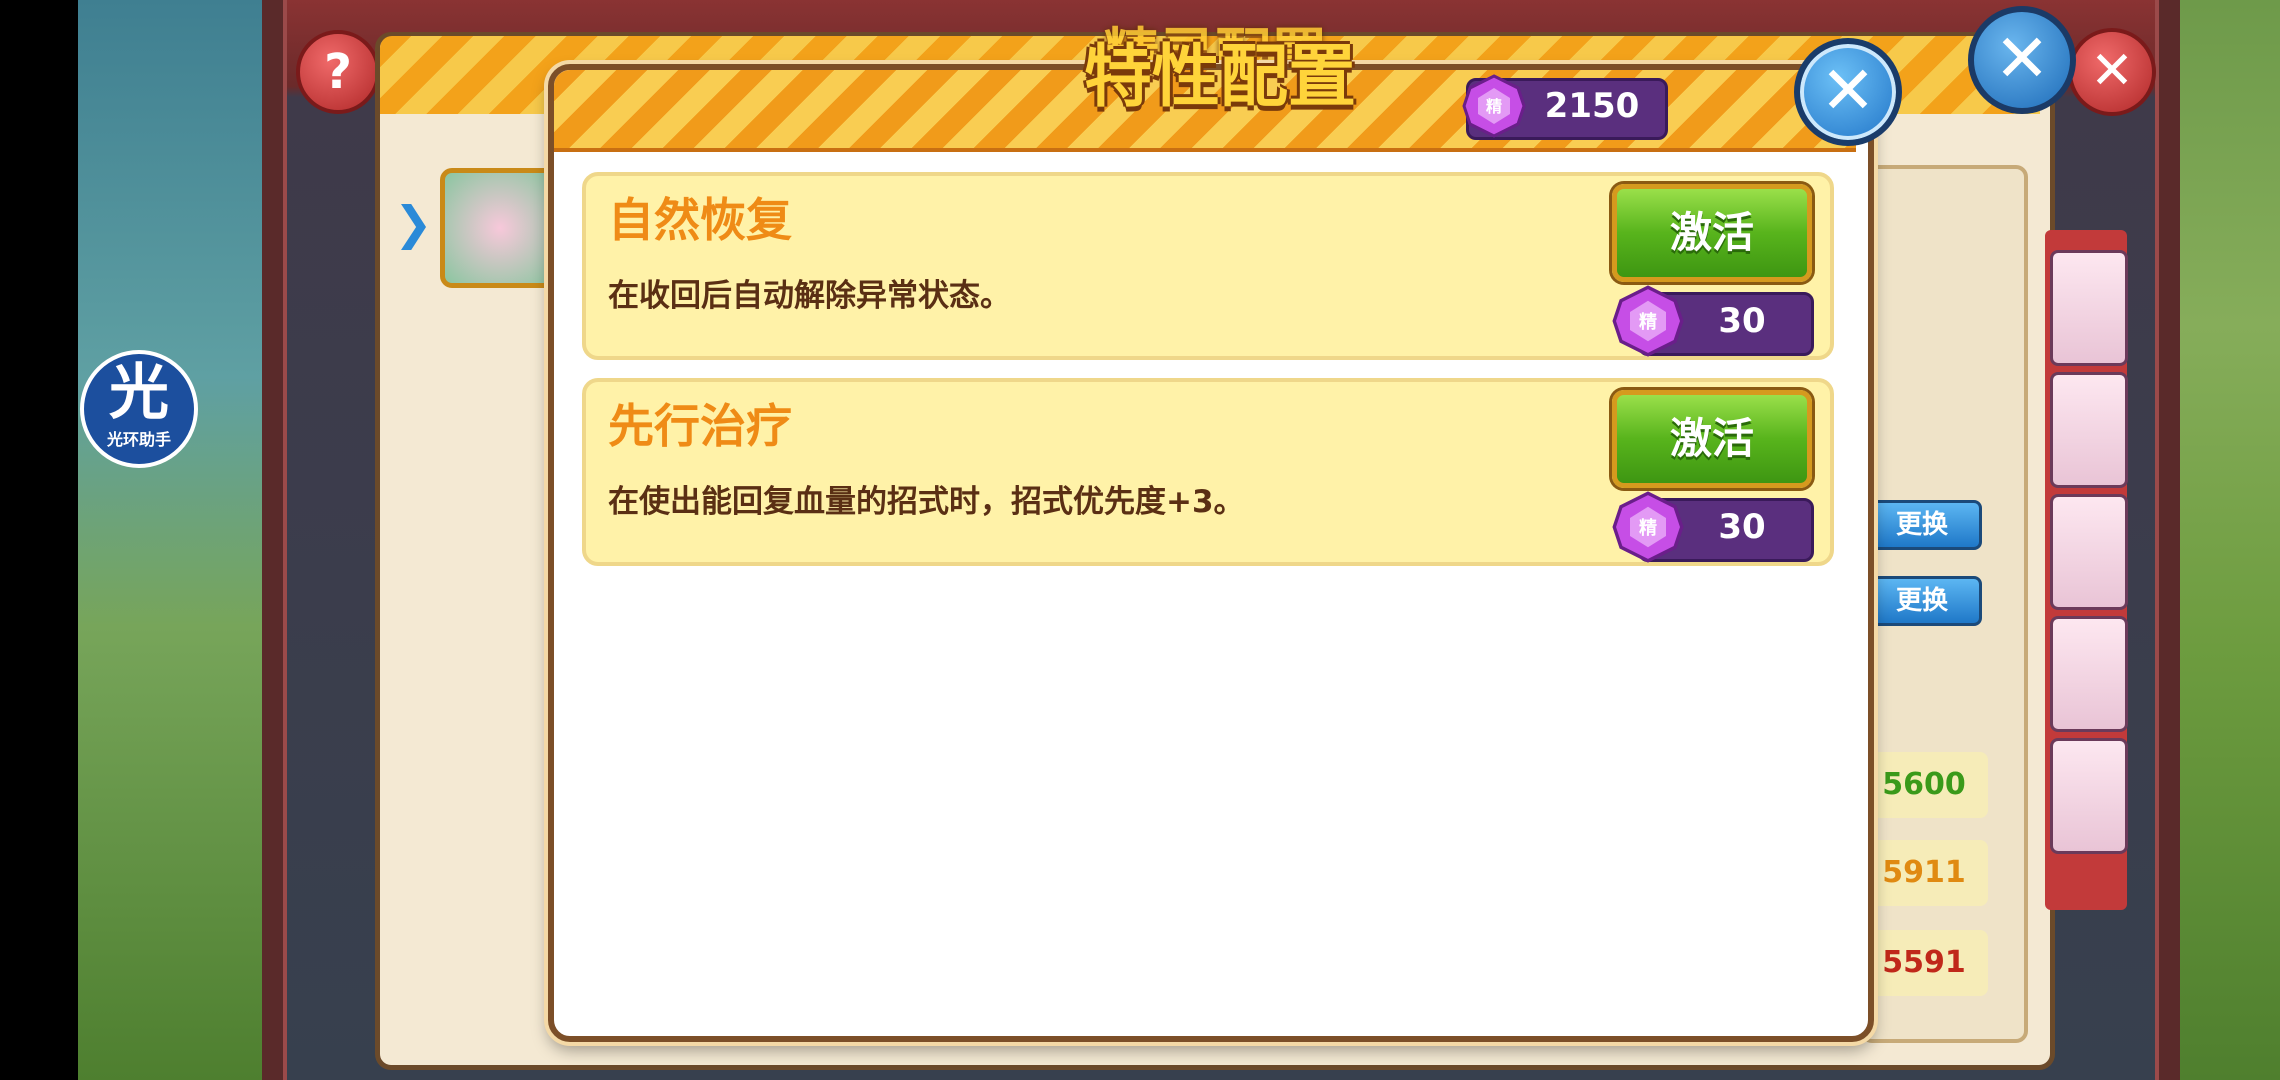  Describe the element at coordinates (2112, 72) in the screenshot. I see `background-close-button: ✕` at that location.